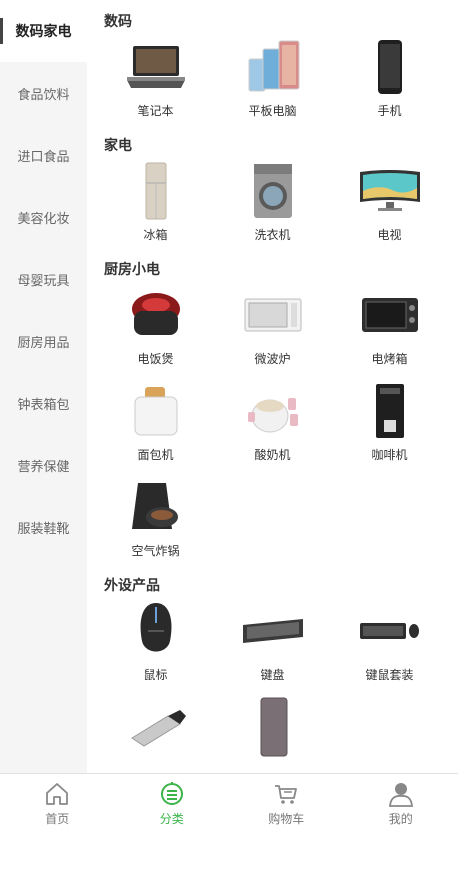 The image size is (458, 879). I want to click on product-coffee-machine: 咖啡机, so click(389, 428).